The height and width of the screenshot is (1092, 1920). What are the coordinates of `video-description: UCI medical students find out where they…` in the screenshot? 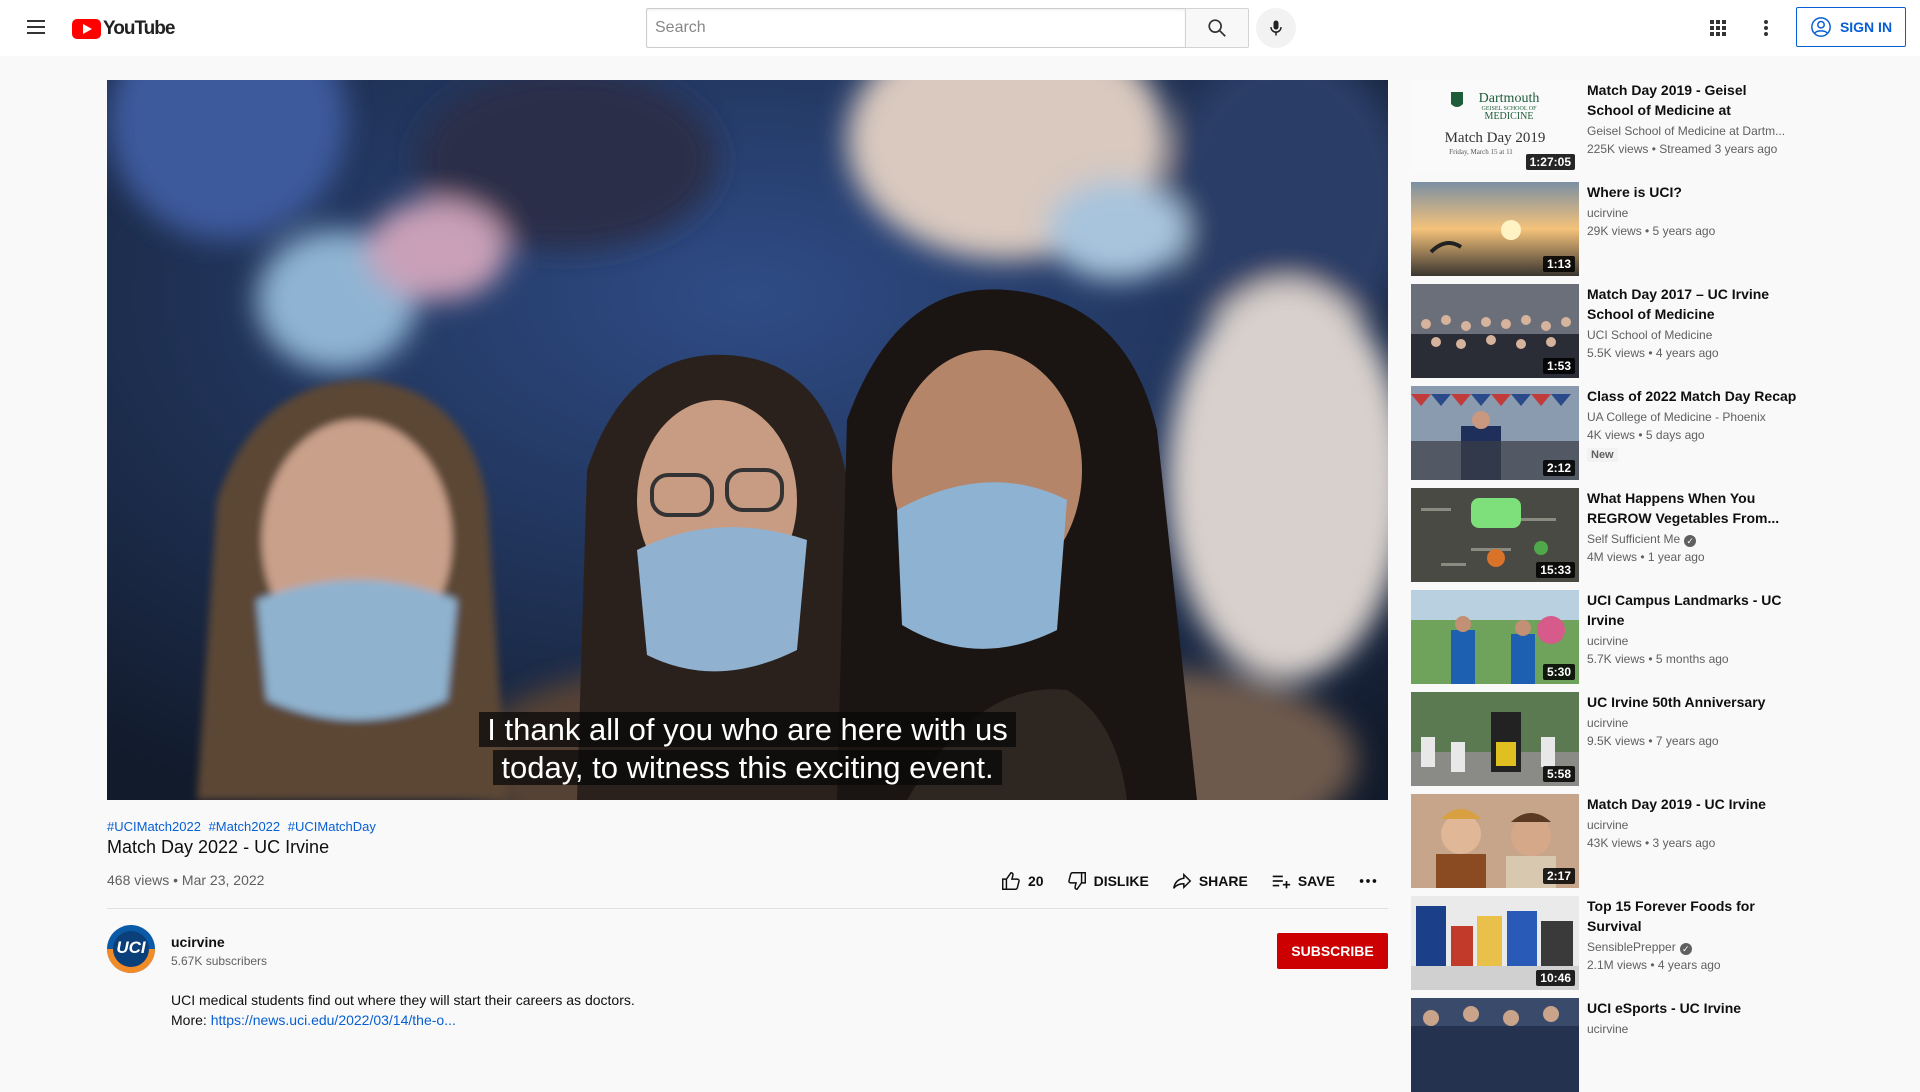 It's located at (403, 1010).